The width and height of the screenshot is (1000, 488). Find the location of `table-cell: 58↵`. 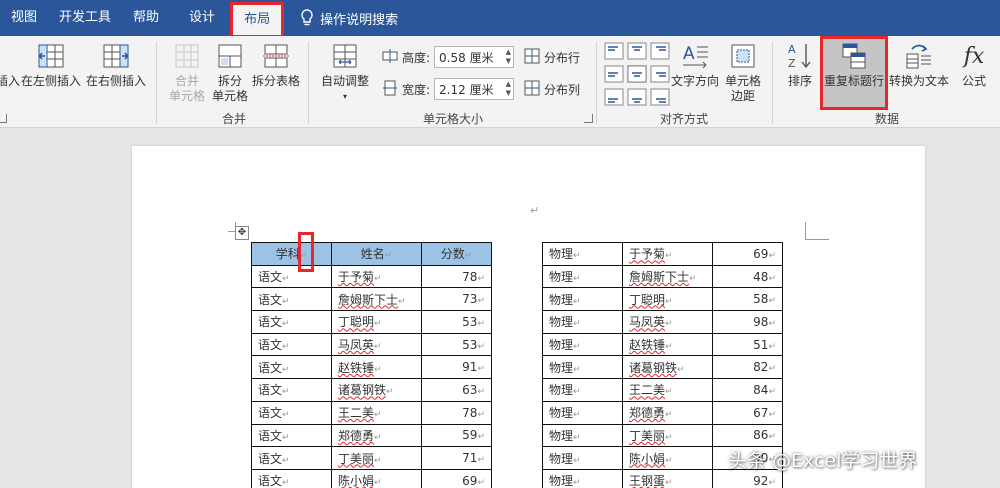

table-cell: 58↵ is located at coordinates (747, 299).